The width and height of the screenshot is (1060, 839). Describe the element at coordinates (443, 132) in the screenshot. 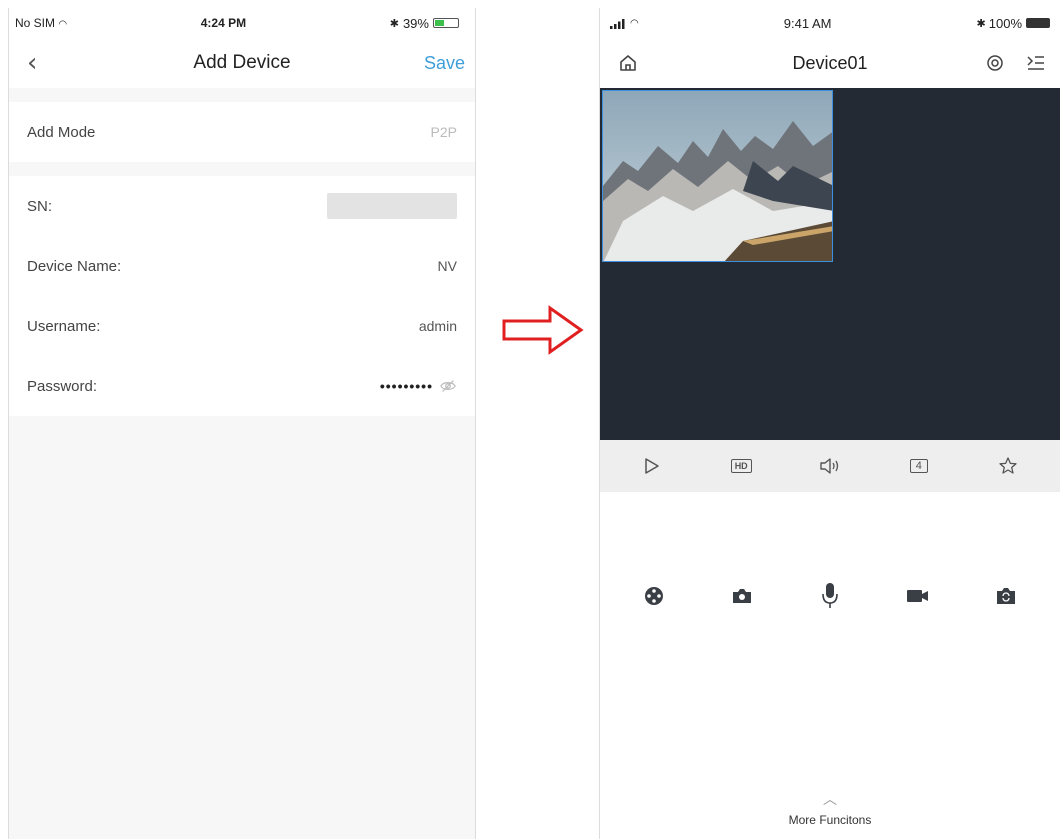

I see `add-mode-value: P2P` at that location.